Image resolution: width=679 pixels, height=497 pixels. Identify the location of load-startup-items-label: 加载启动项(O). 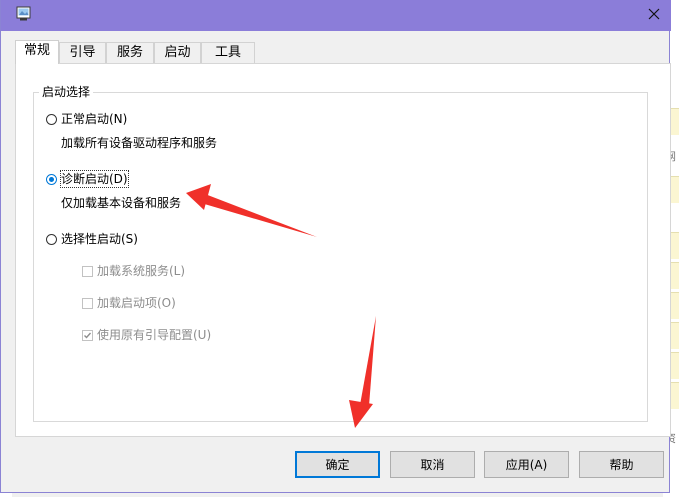
(136, 303).